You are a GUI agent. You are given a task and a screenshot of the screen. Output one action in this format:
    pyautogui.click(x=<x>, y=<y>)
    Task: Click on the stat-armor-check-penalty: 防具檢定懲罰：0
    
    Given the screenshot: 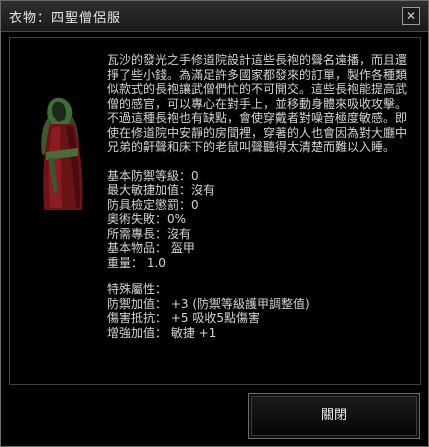 What is the action you would take?
    pyautogui.click(x=153, y=204)
    